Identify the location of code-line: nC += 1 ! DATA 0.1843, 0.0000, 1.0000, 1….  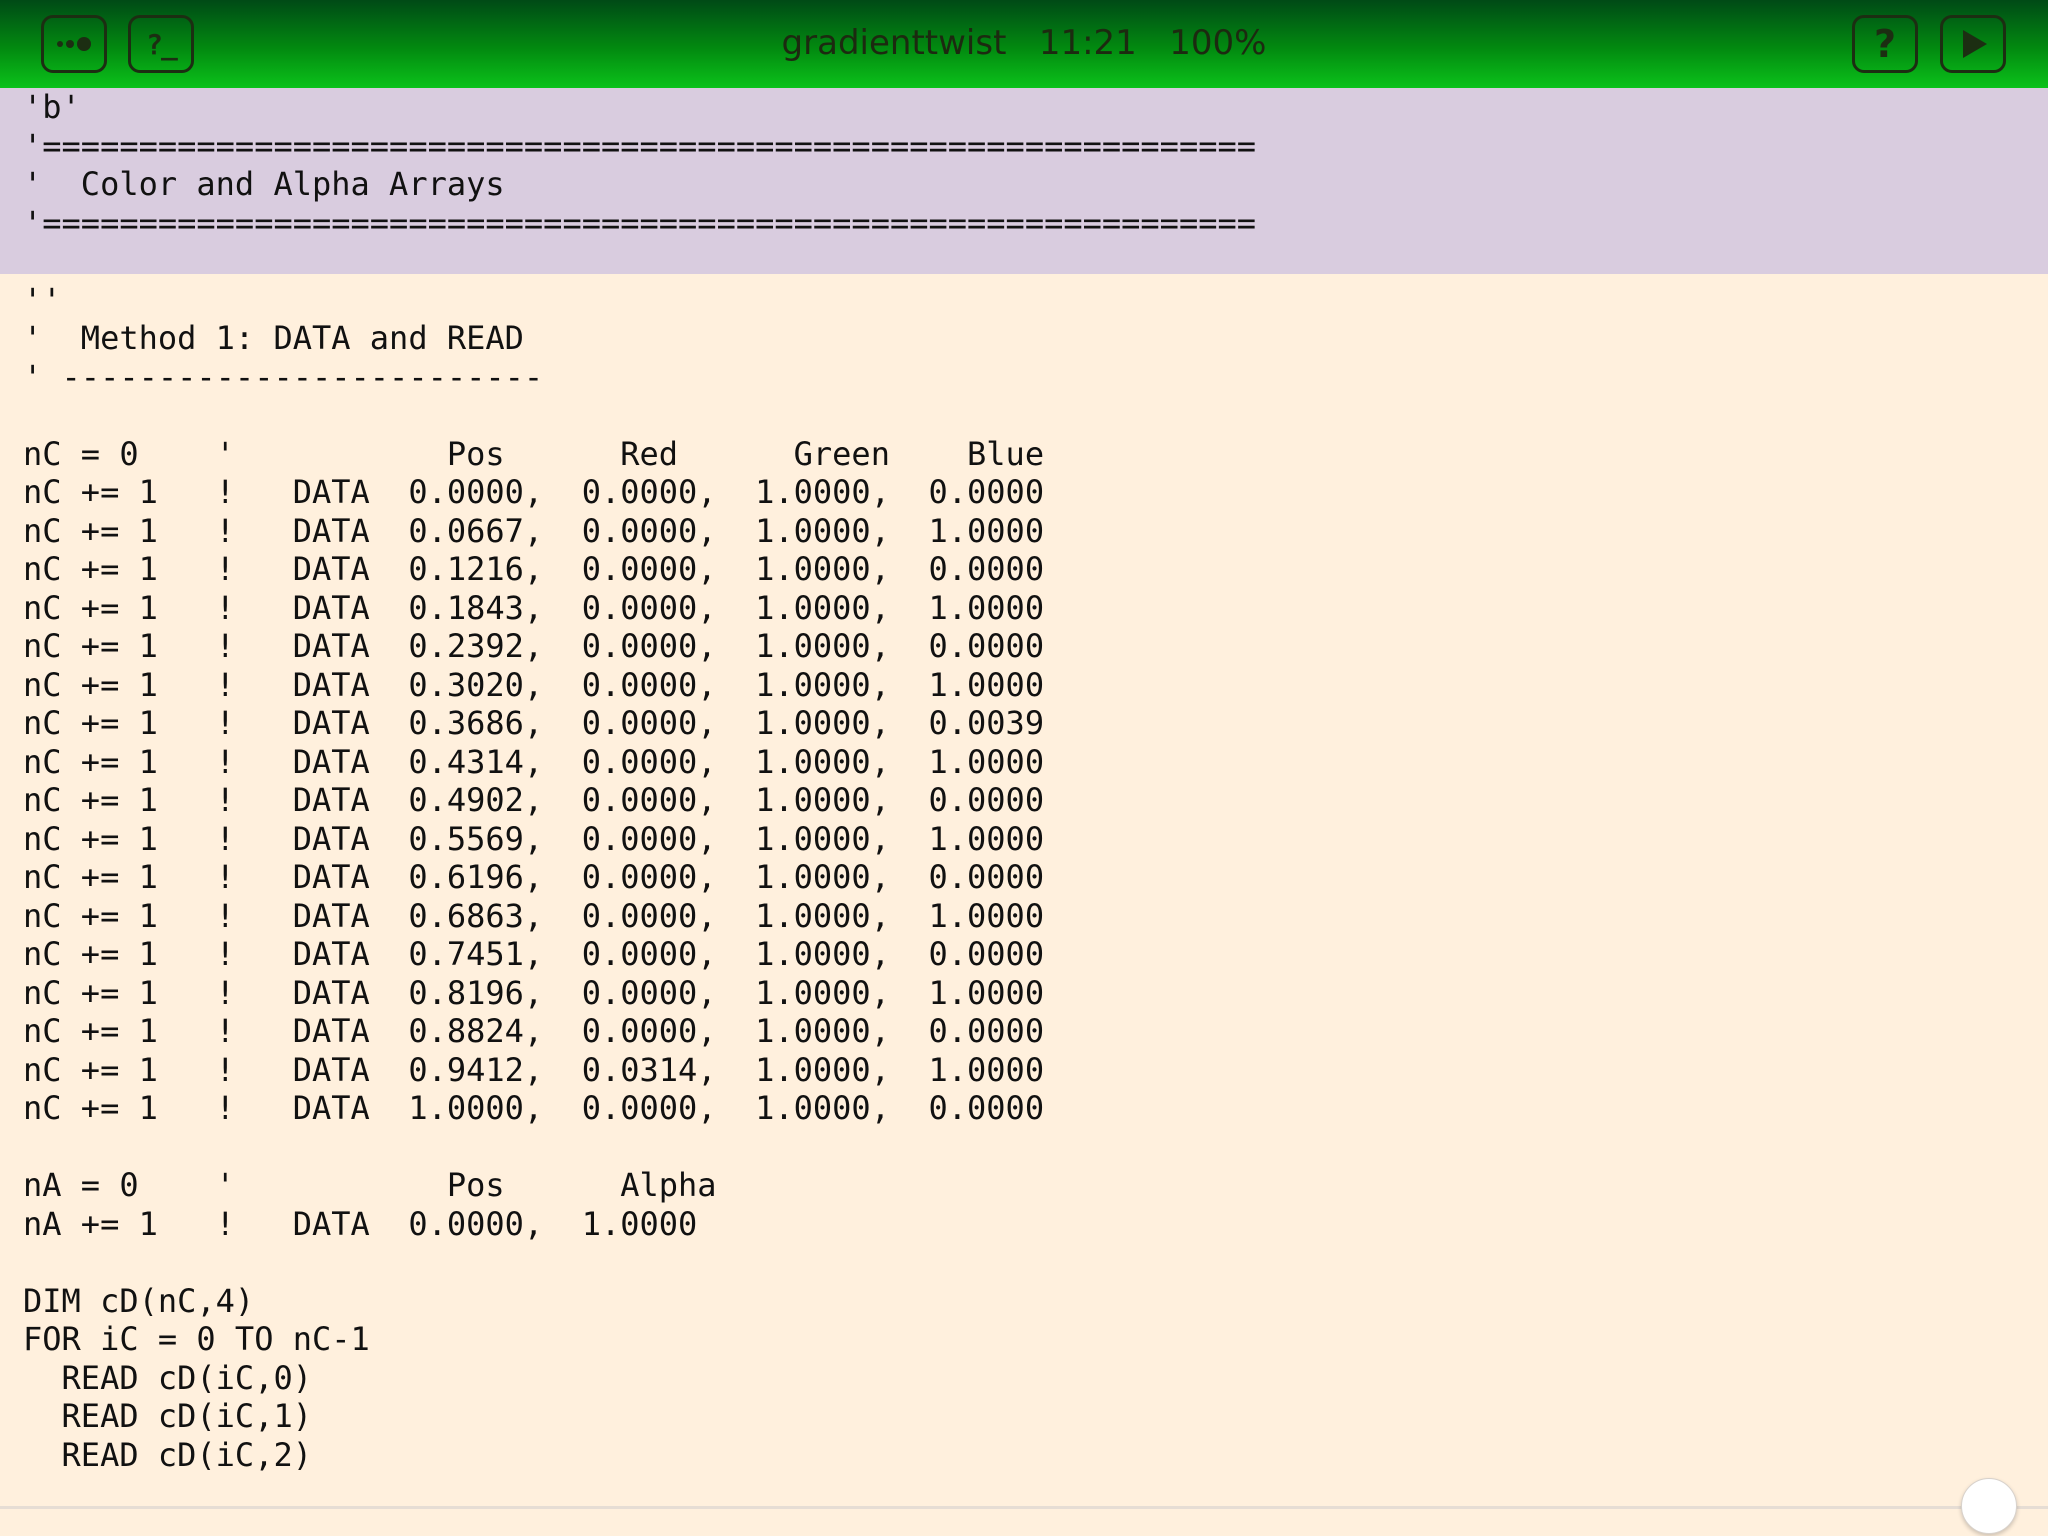
(639, 608).